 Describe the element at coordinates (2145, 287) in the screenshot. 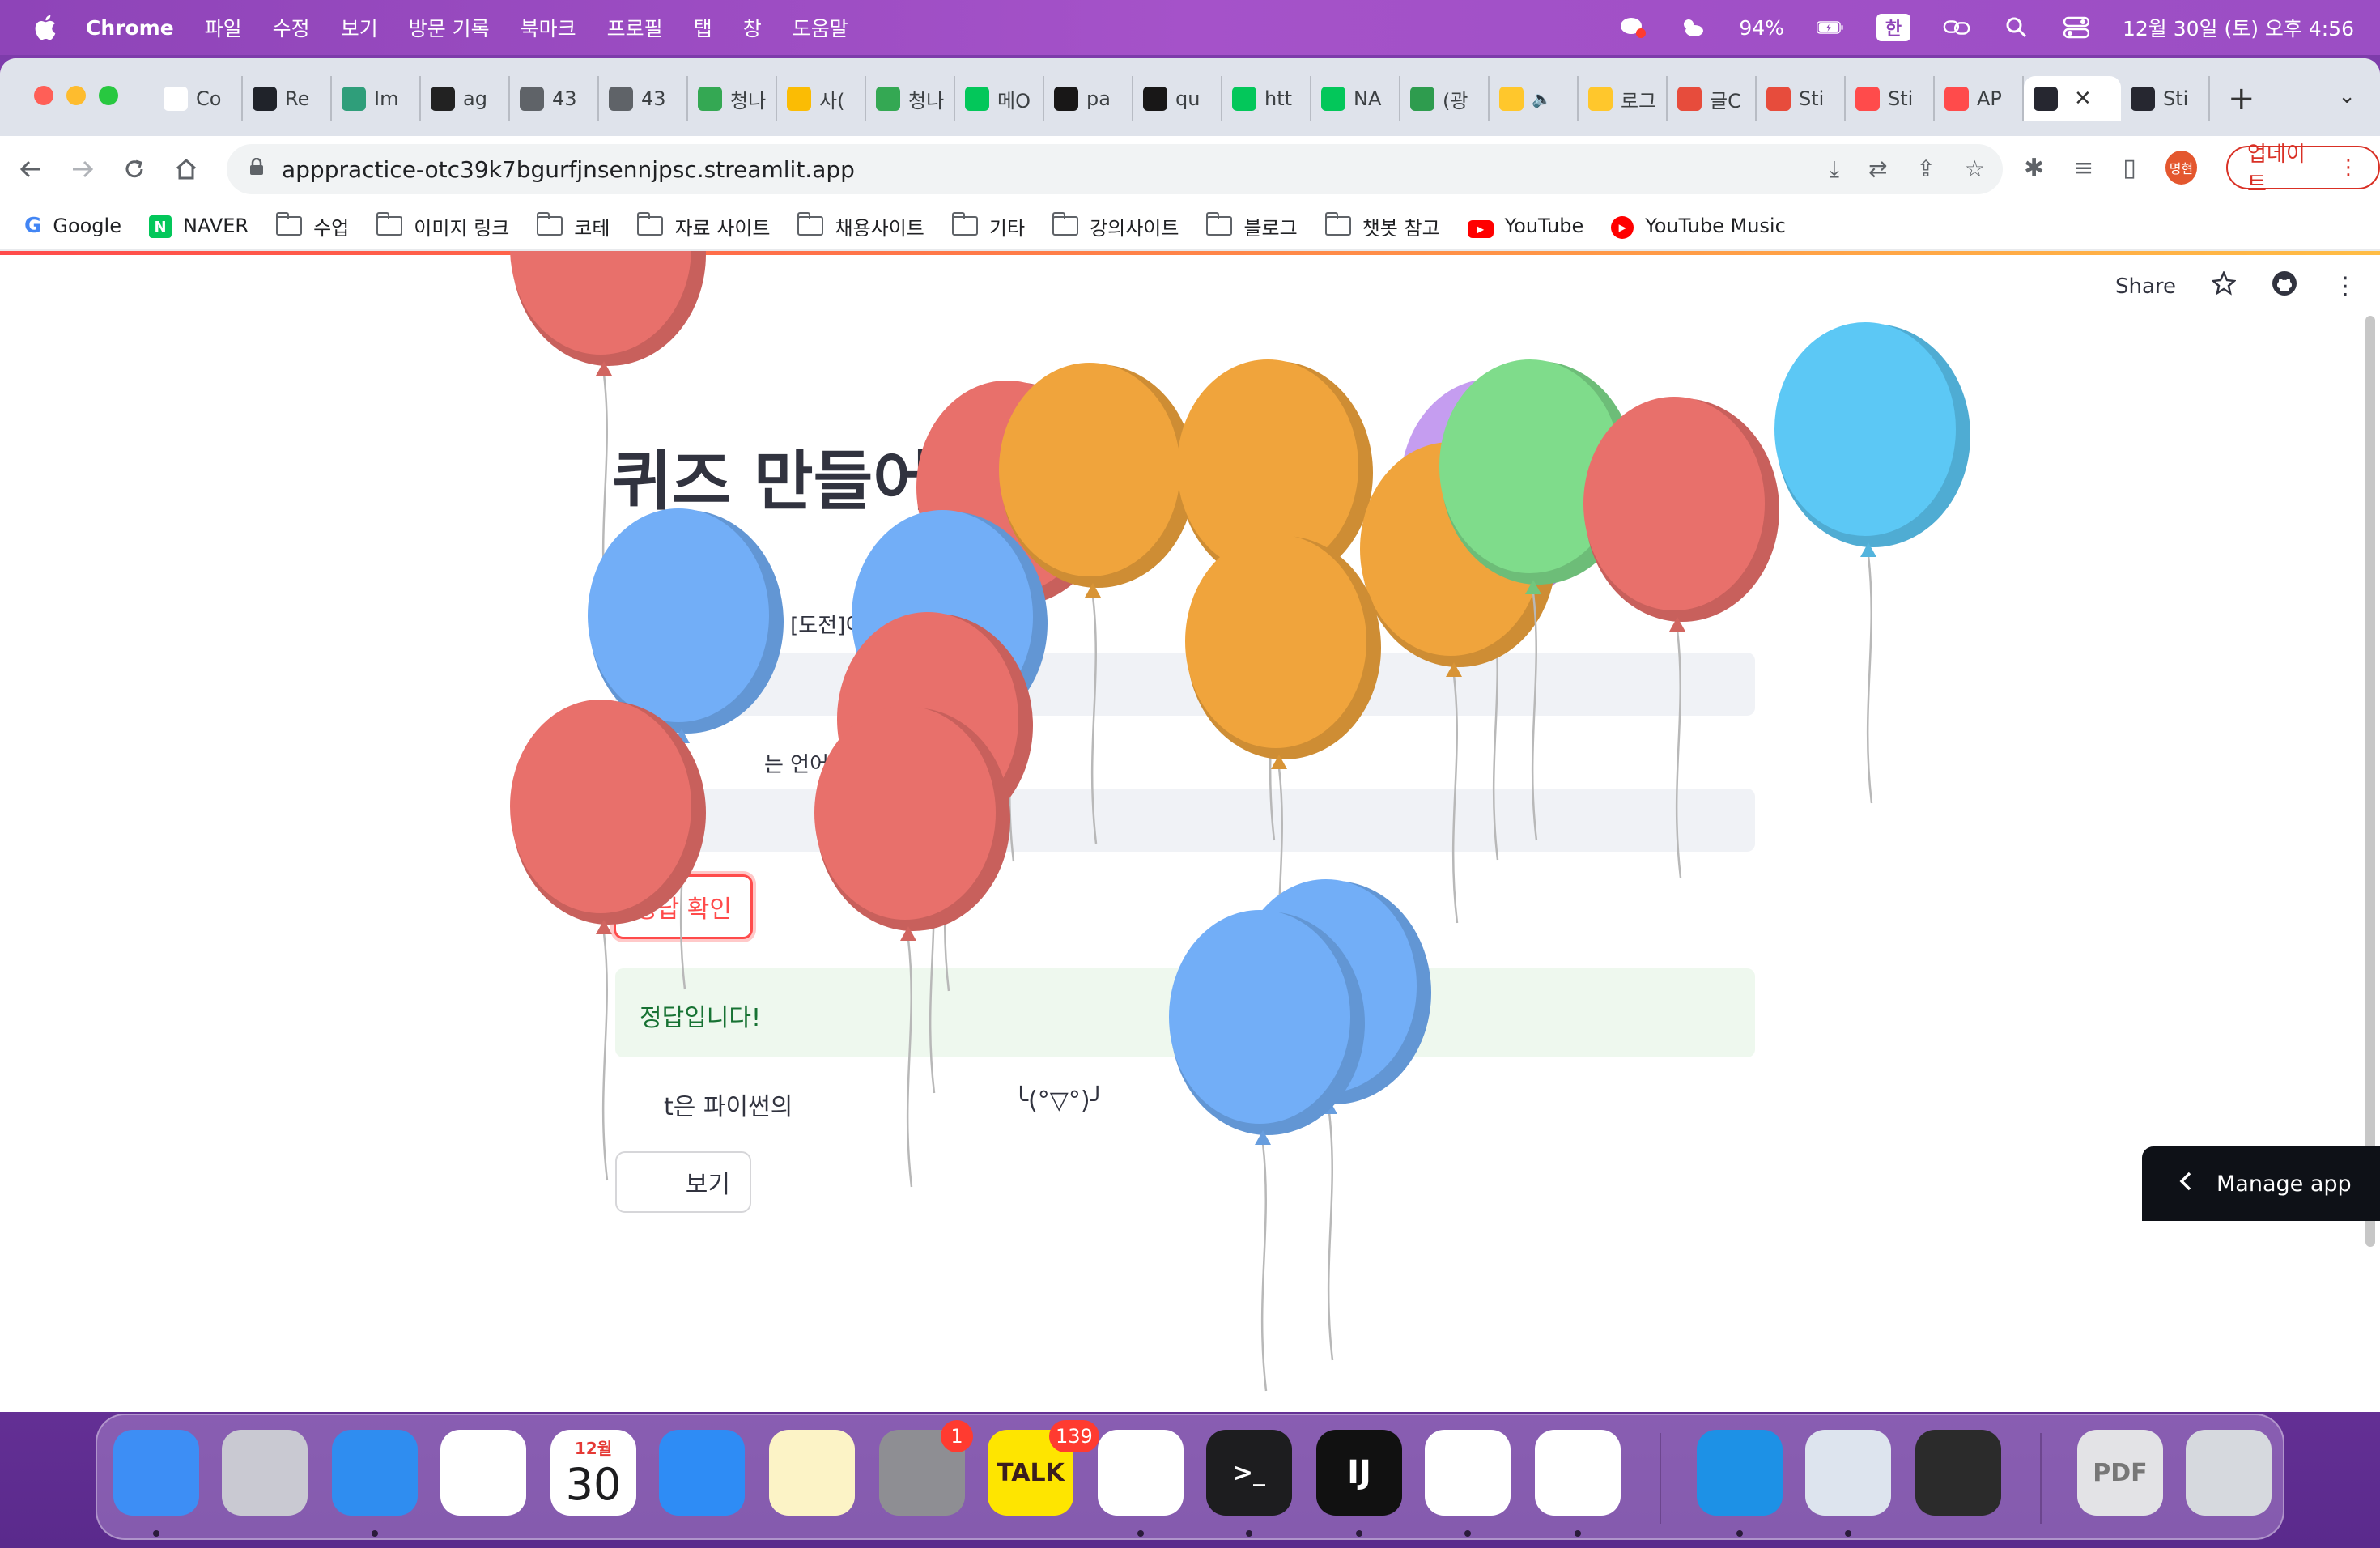

I see `share-button: Share` at that location.